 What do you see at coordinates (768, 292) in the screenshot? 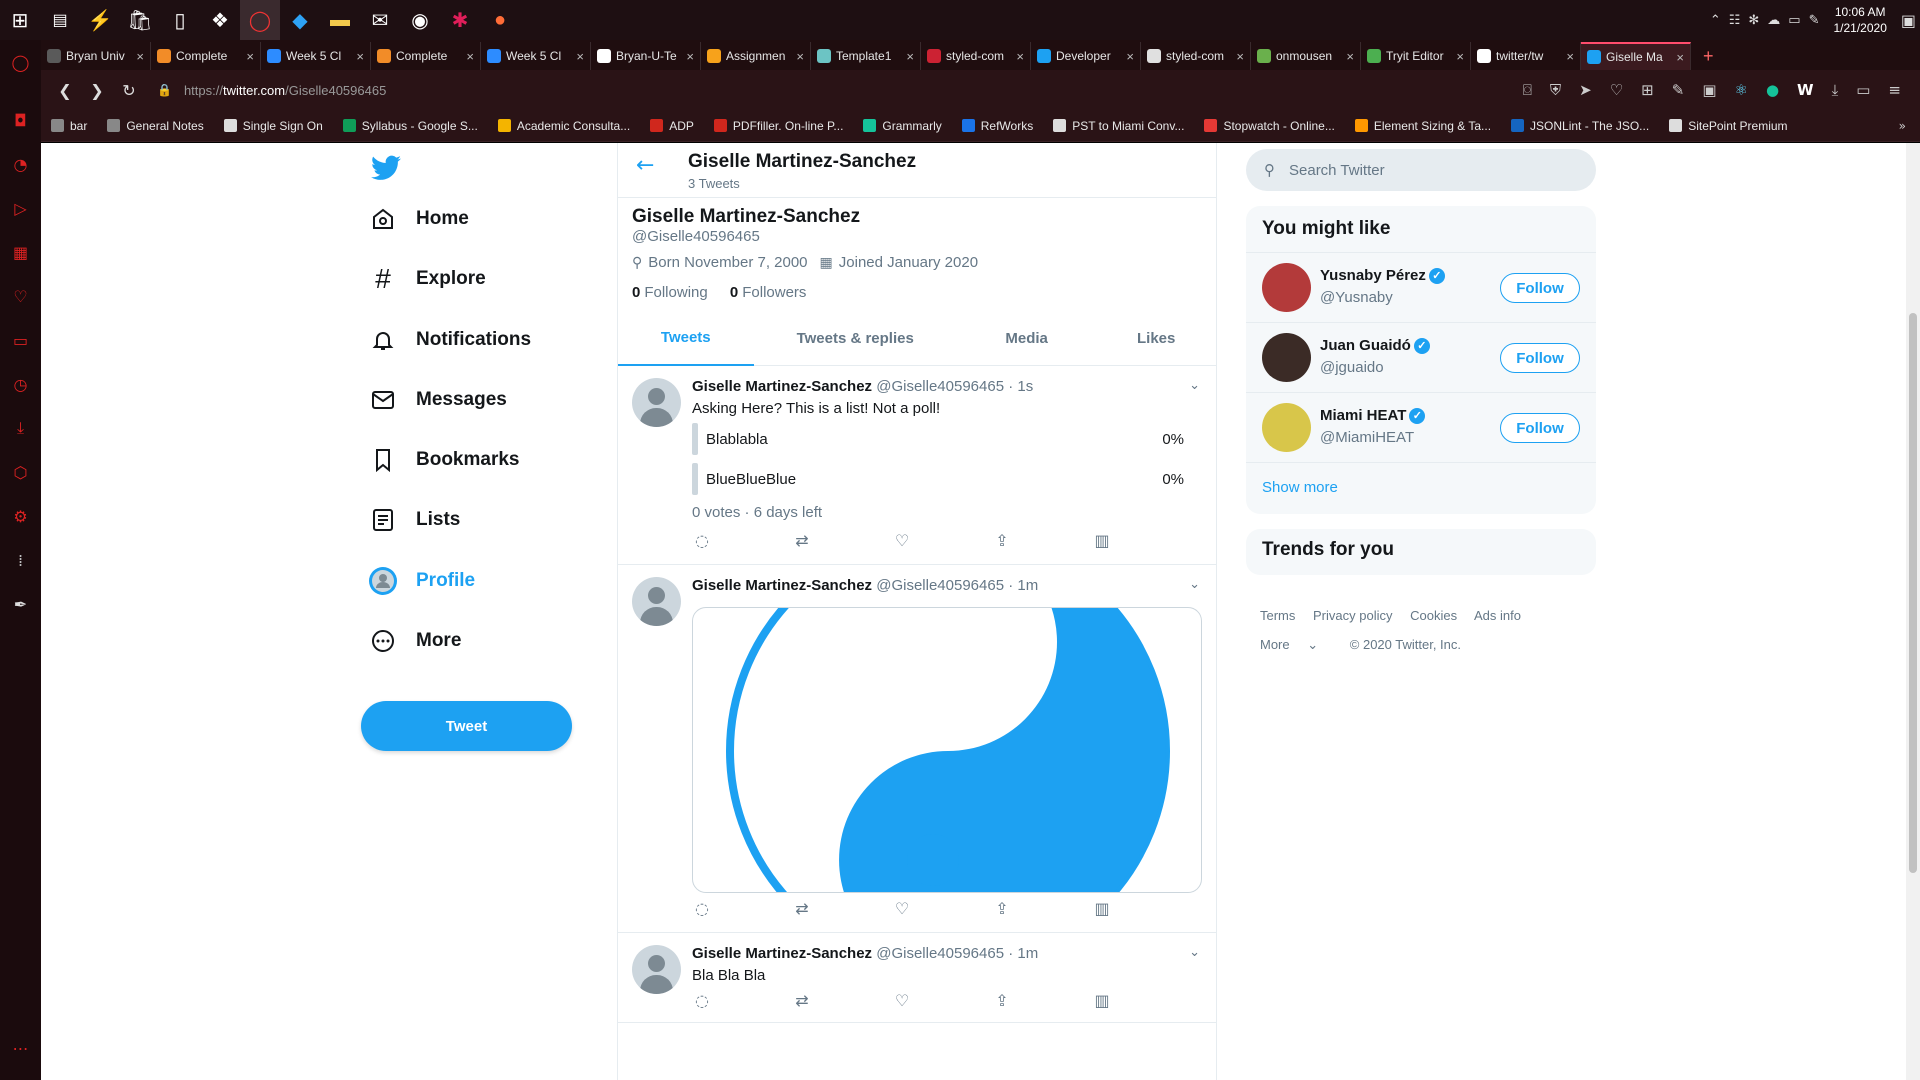
I see `followers-link: 0 Followers` at bounding box center [768, 292].